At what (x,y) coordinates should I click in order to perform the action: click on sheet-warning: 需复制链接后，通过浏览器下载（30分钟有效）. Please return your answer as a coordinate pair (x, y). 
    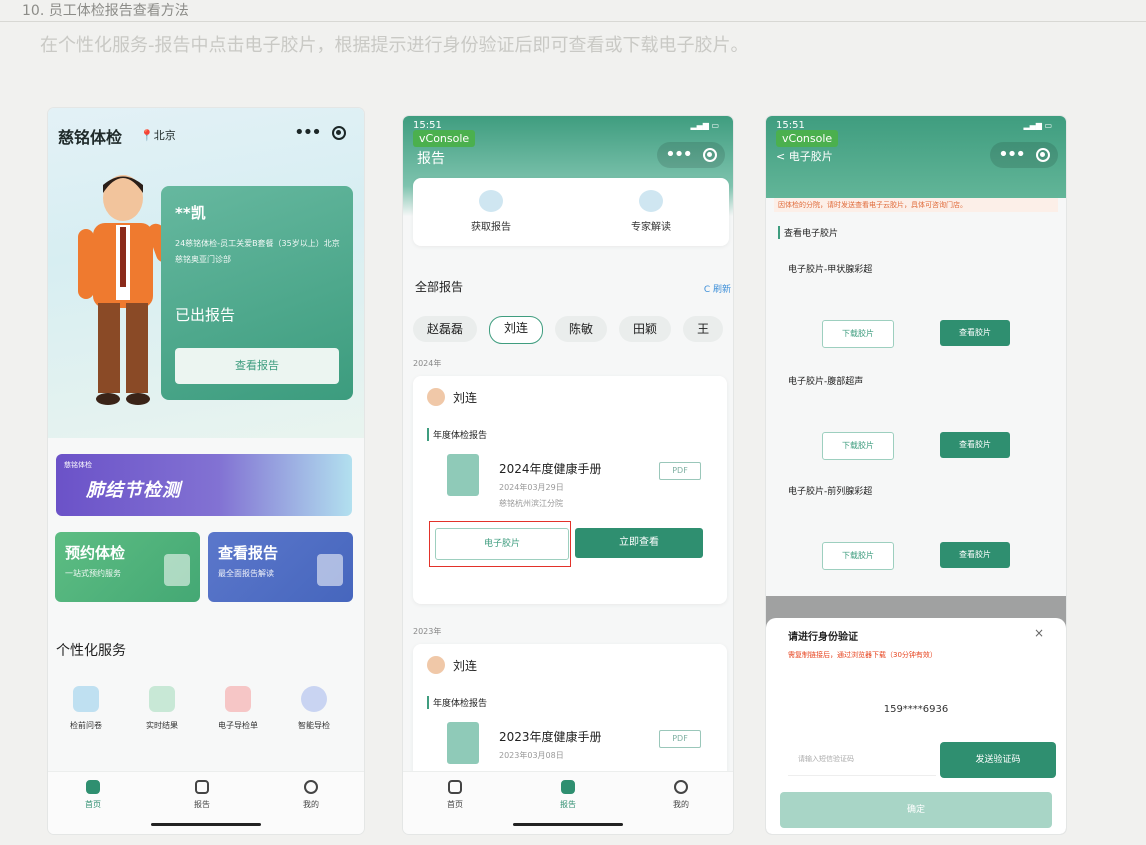
    Looking at the image, I should click on (862, 655).